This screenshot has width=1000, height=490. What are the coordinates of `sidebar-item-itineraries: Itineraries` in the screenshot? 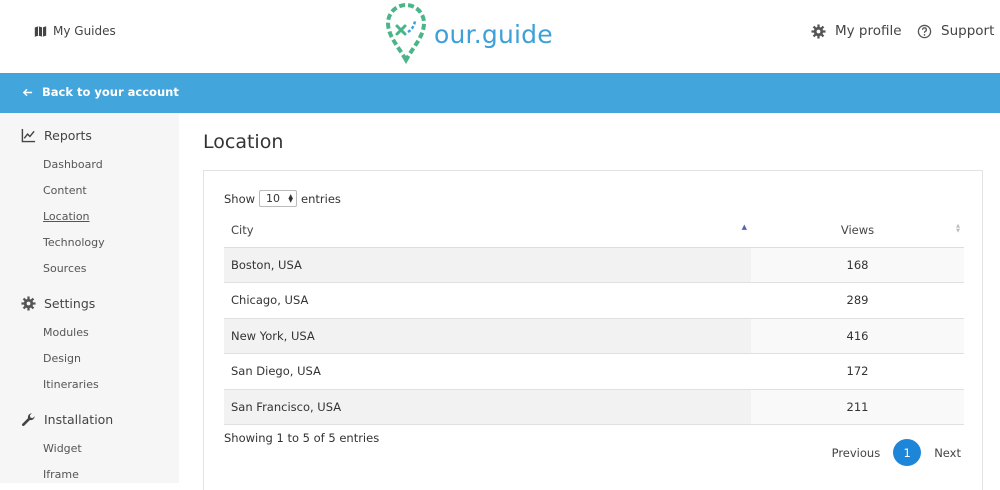 It's located at (71, 384).